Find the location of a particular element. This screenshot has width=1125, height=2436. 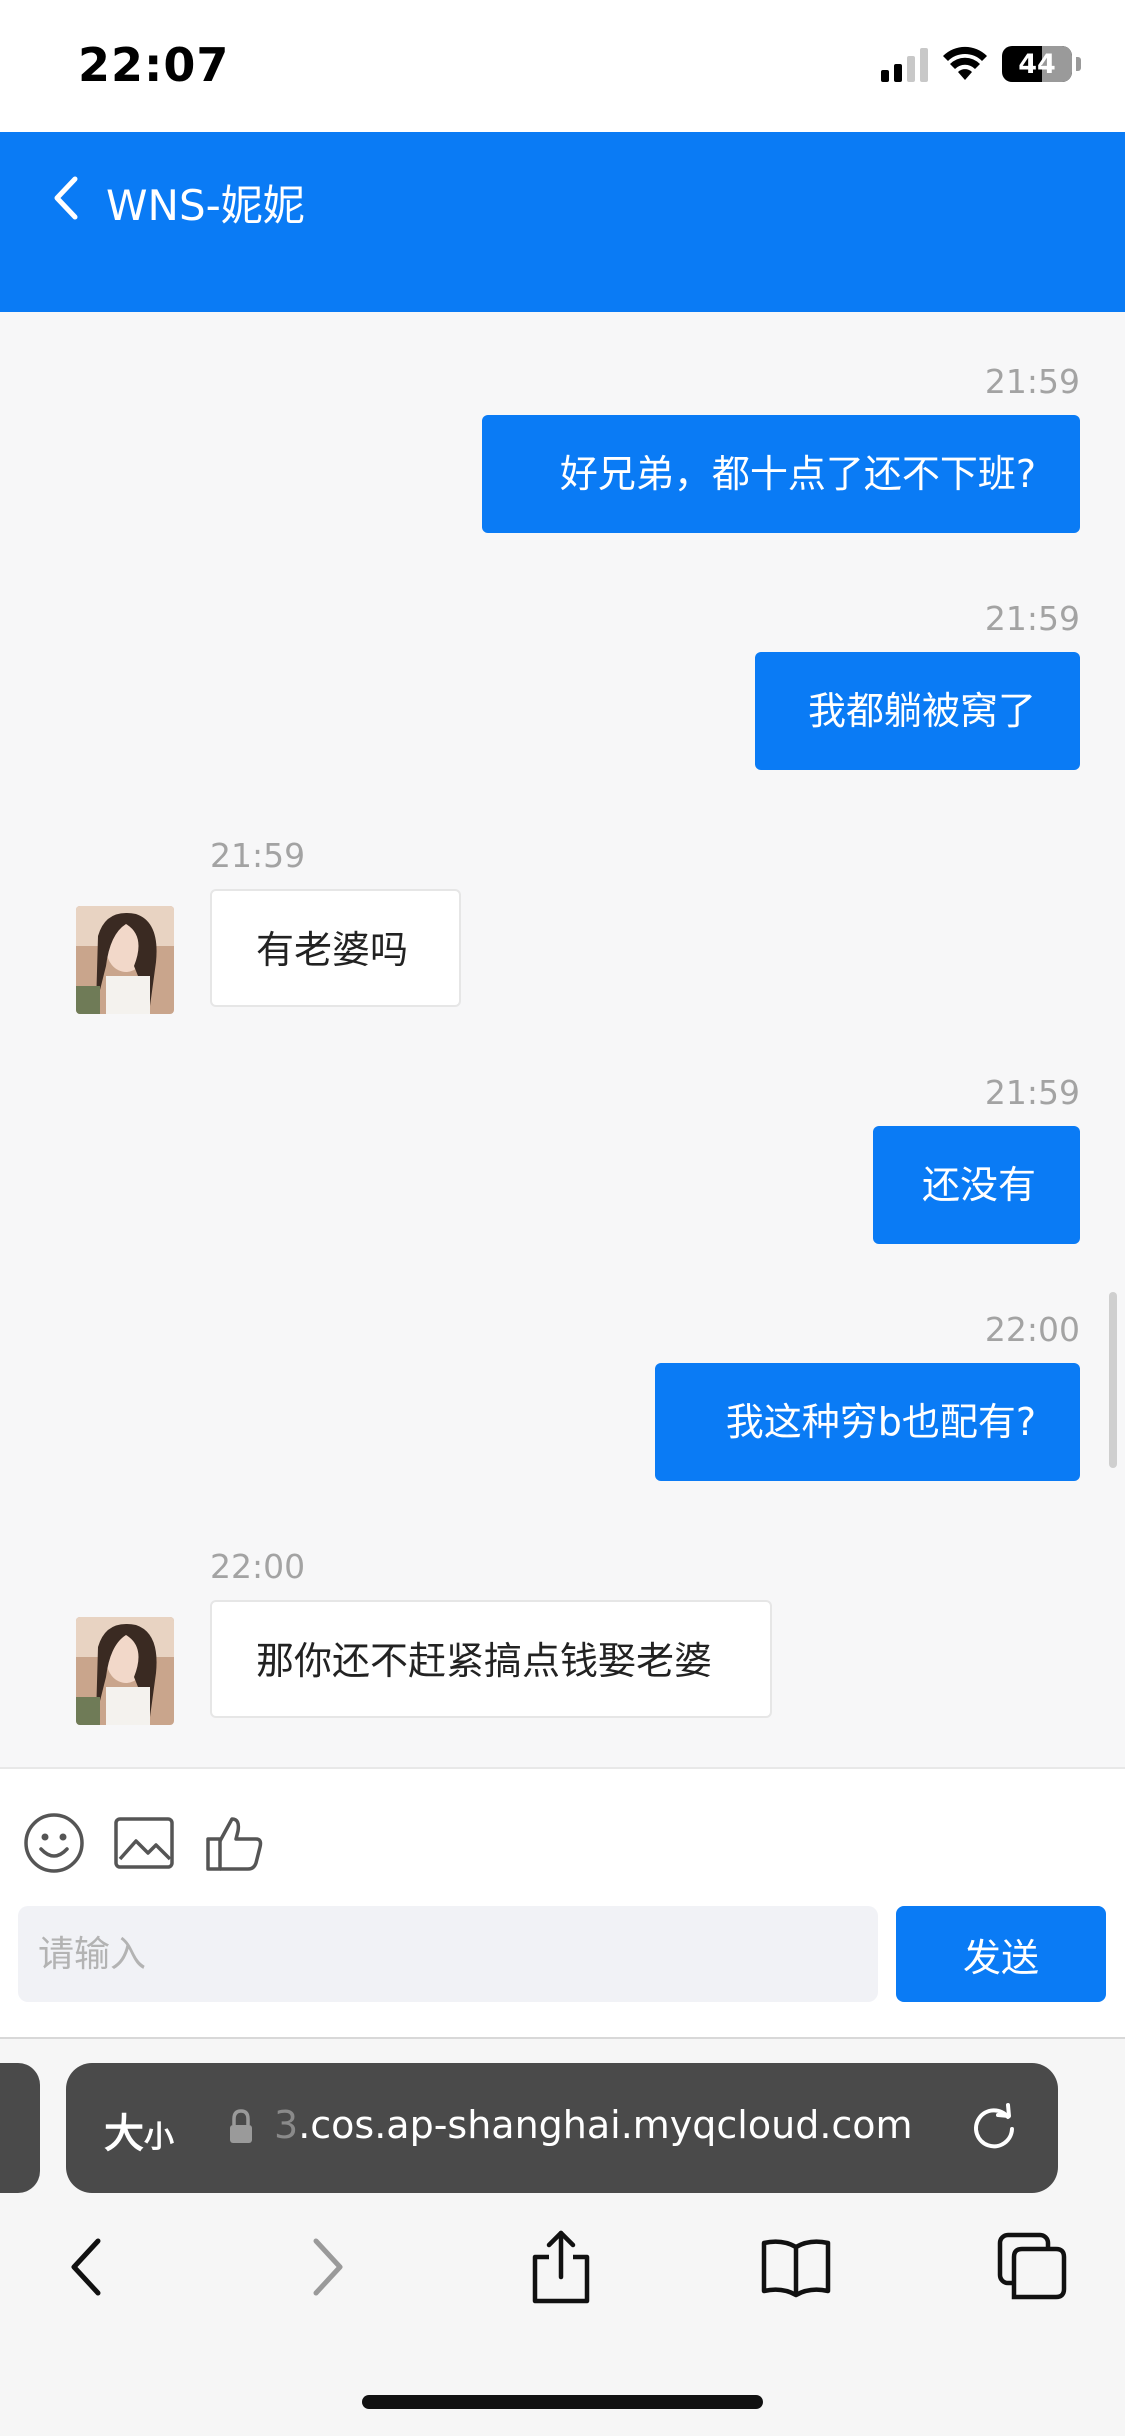

image-icon is located at coordinates (144, 1843).